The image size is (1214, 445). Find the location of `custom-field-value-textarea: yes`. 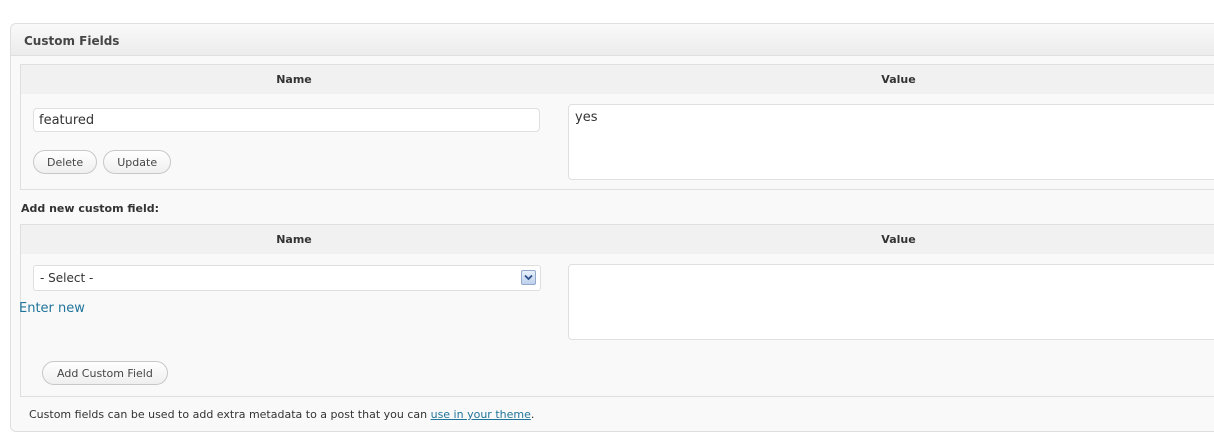

custom-field-value-textarea: yes is located at coordinates (891, 142).